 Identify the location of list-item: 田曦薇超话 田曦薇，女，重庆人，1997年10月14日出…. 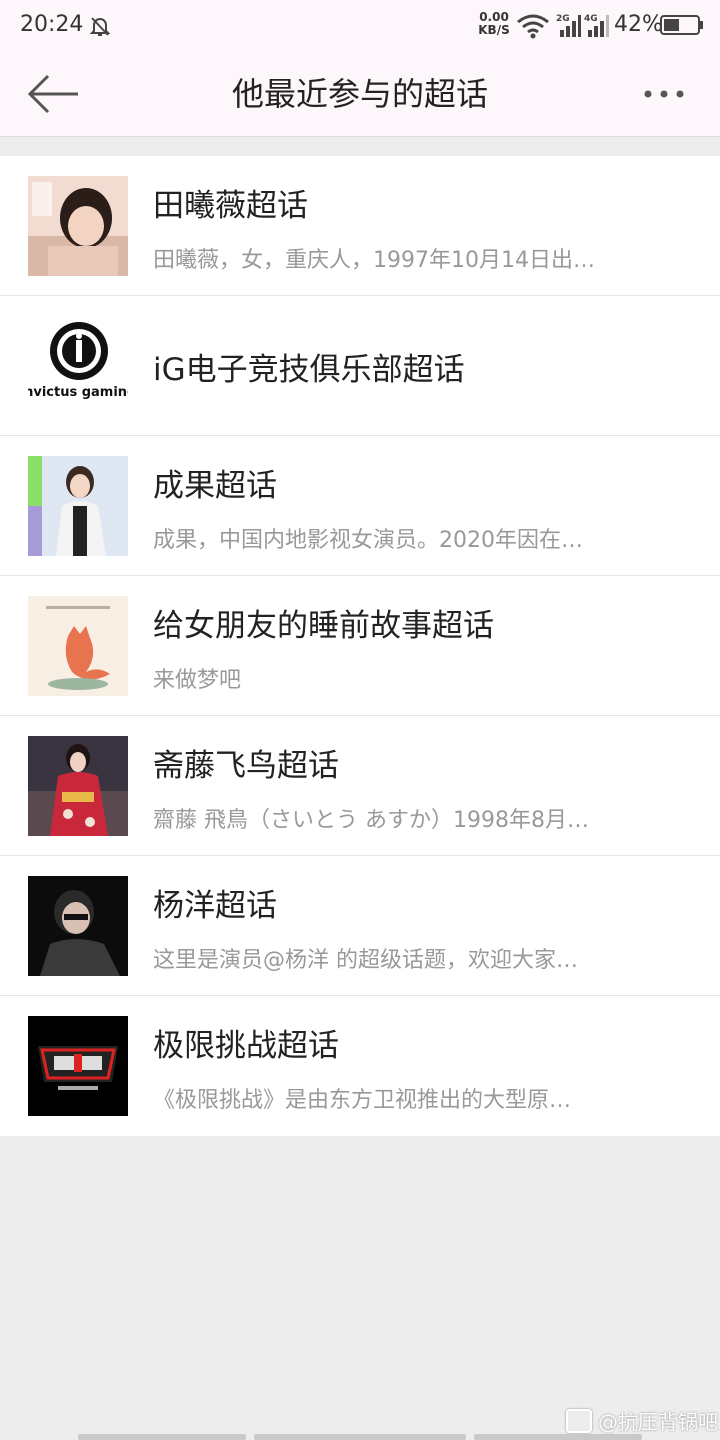
(360, 226).